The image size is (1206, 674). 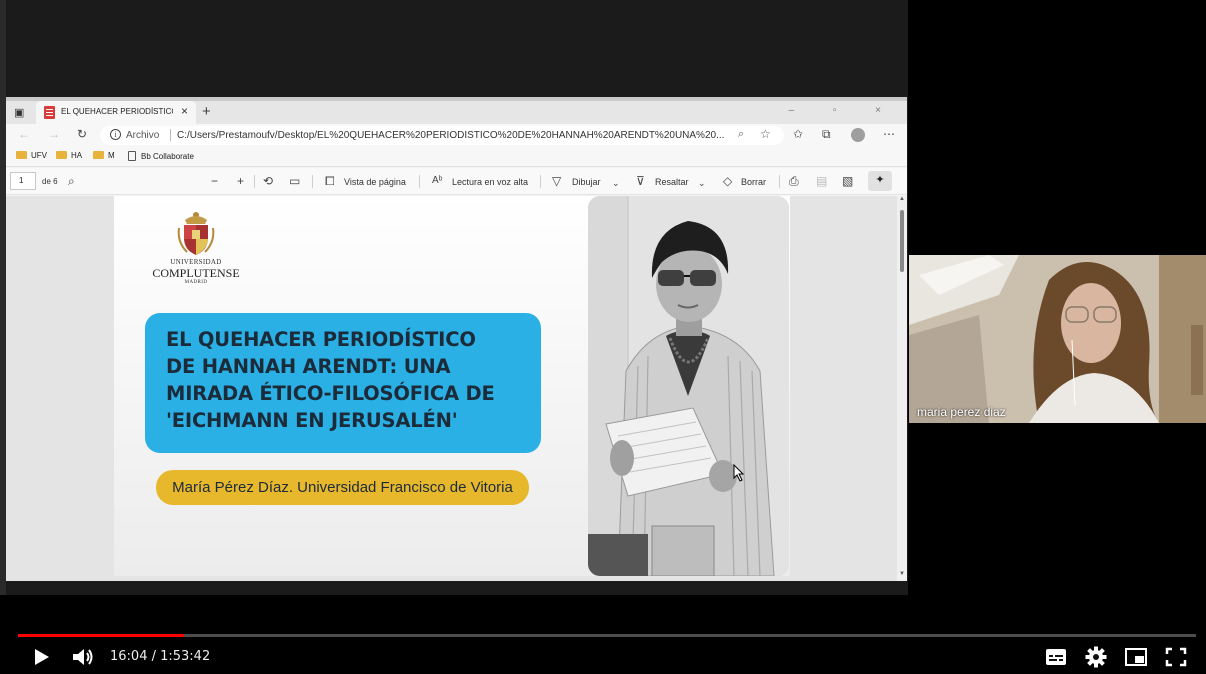 I want to click on play-button, so click(x=41, y=657).